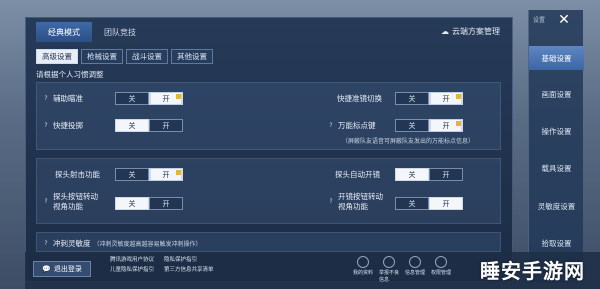 This screenshot has width=600, height=289. I want to click on top-tabs: 经典模式 团队竞技, so click(269, 32).